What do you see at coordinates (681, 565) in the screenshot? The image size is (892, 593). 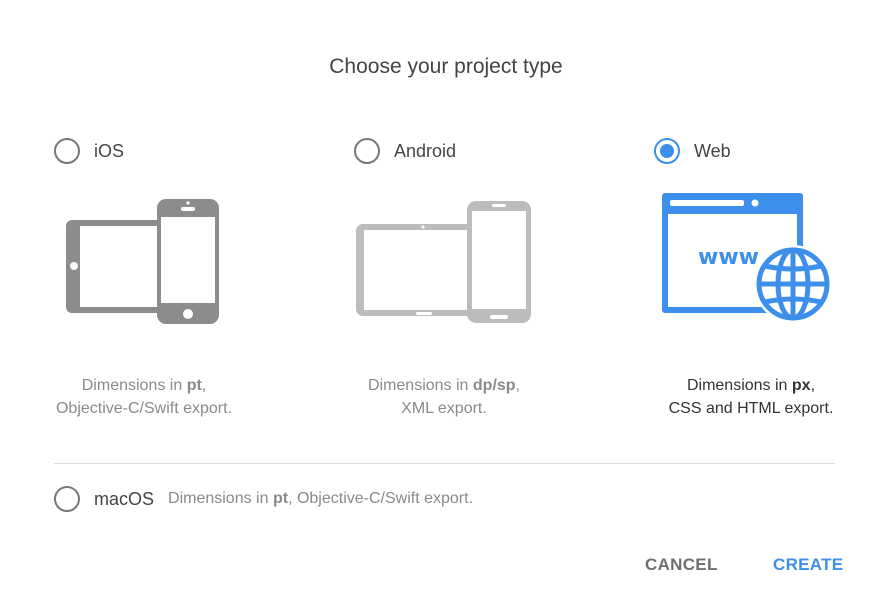 I see `cancel-button: CANCEL` at bounding box center [681, 565].